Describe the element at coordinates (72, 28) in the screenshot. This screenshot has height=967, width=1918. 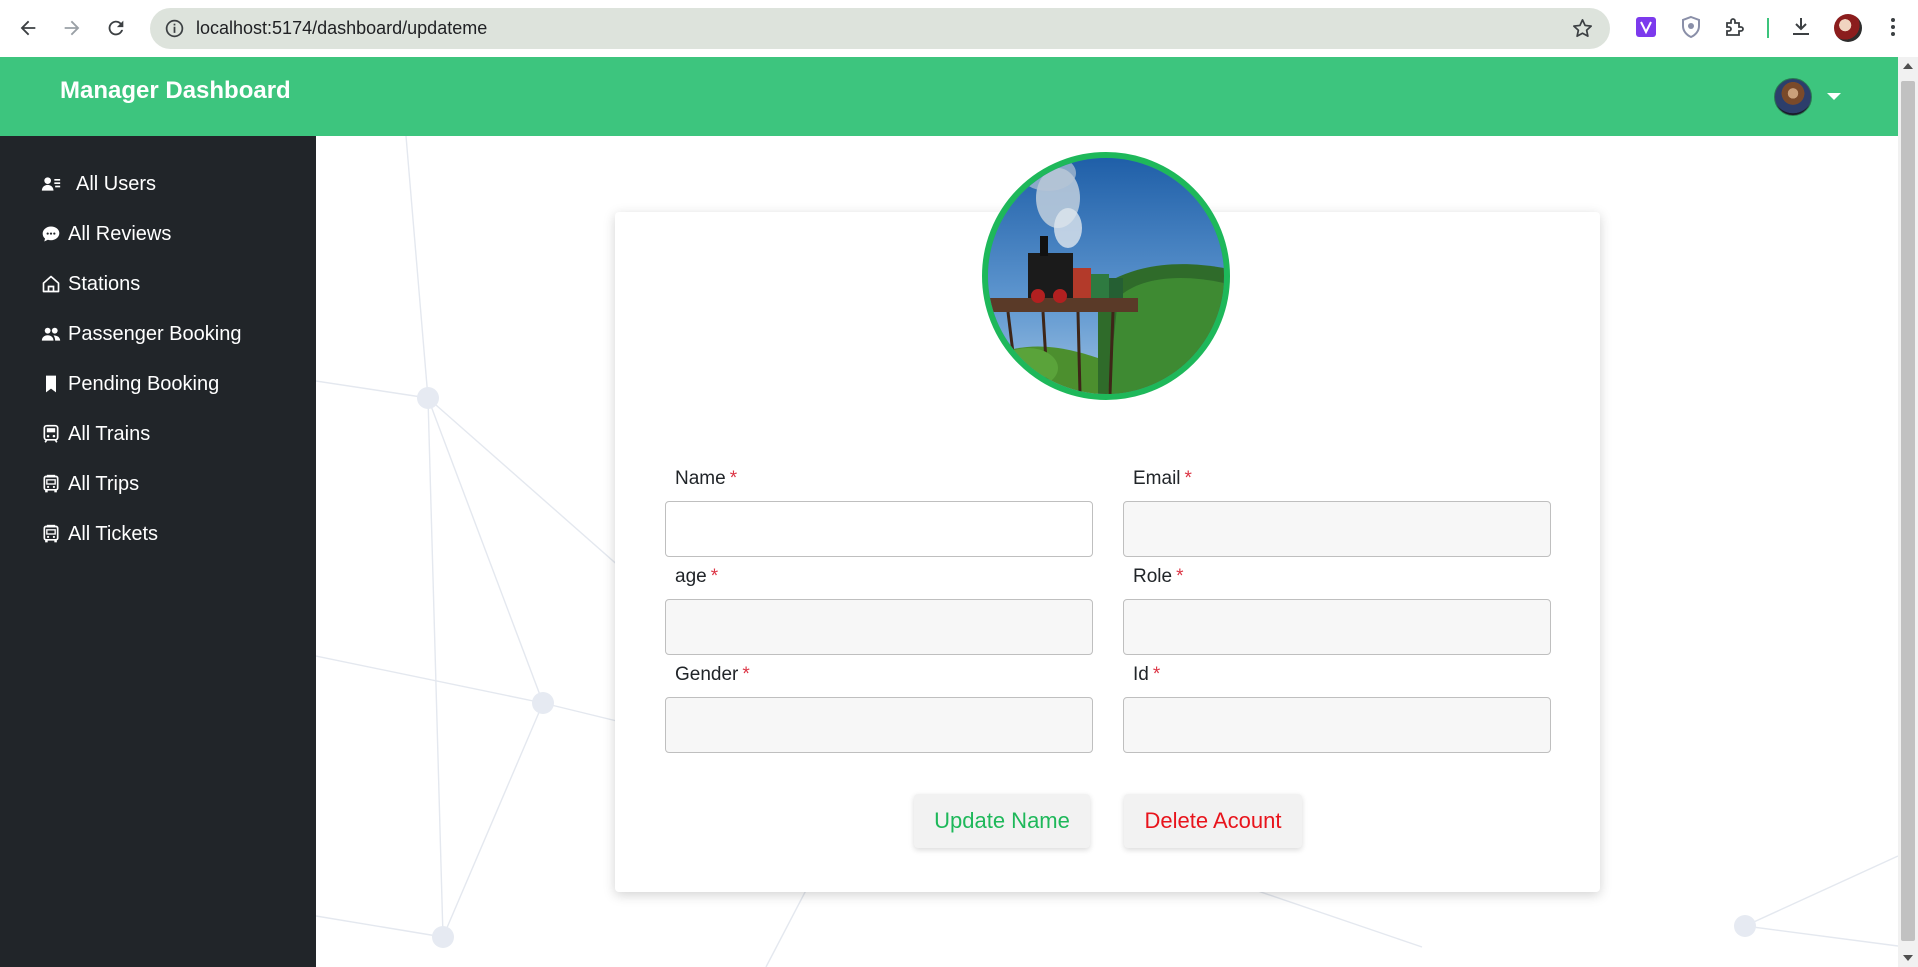
I see `forward-icon` at that location.